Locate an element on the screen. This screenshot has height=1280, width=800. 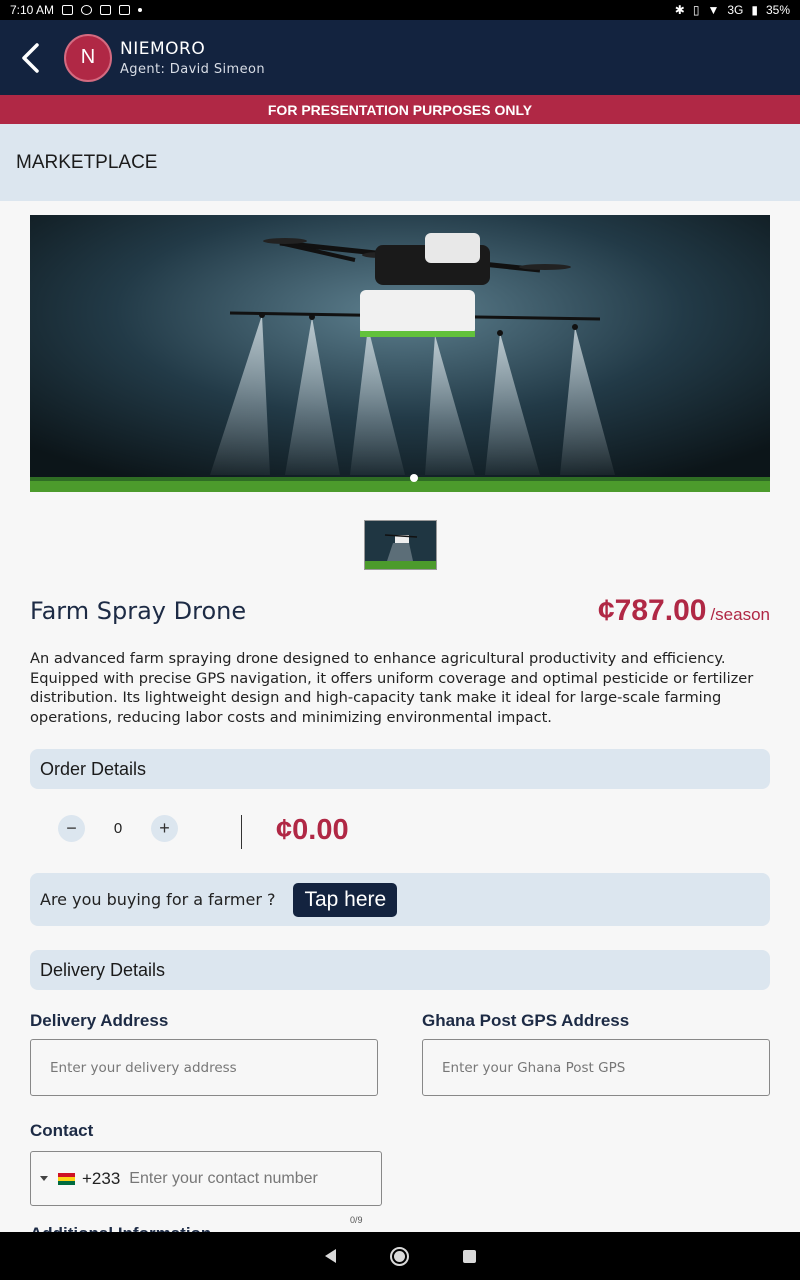
system-nav-bar is located at coordinates (400, 1256).